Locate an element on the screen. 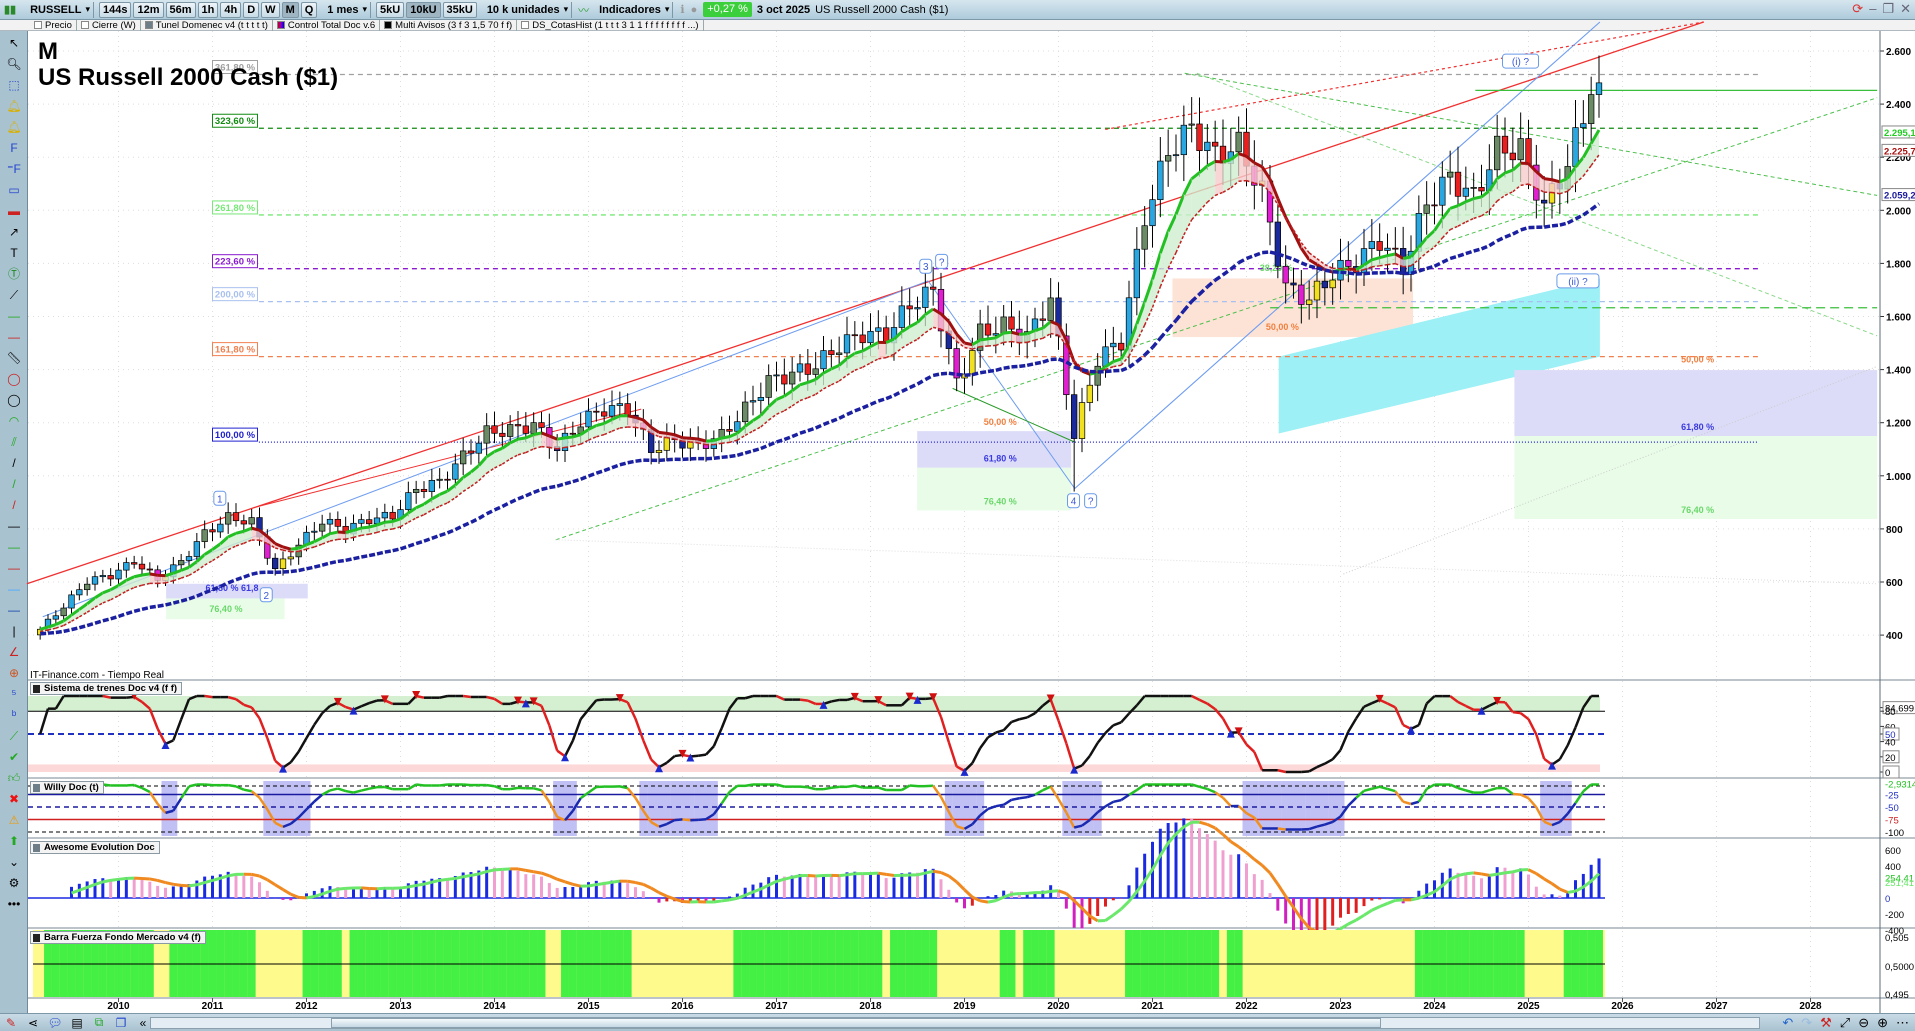 Image resolution: width=1915 pixels, height=1031 pixels. retracement-label: 76,40 % is located at coordinates (225, 609).